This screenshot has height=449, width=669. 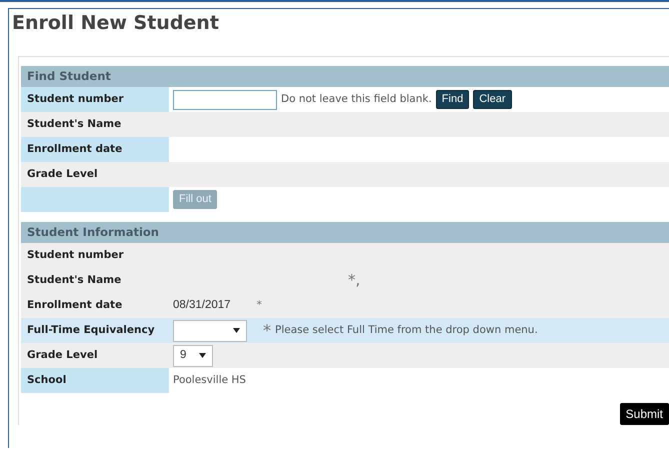 I want to click on section-header: Student Information, so click(x=345, y=232).